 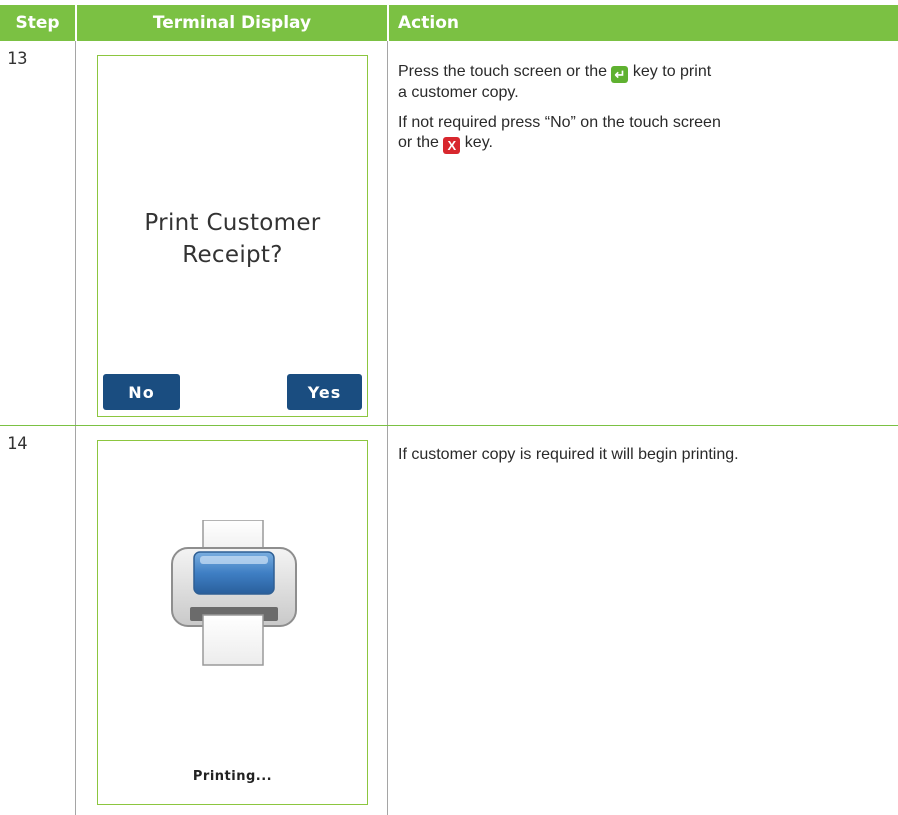 What do you see at coordinates (620, 74) in the screenshot?
I see `enter-key-icon: ↵` at bounding box center [620, 74].